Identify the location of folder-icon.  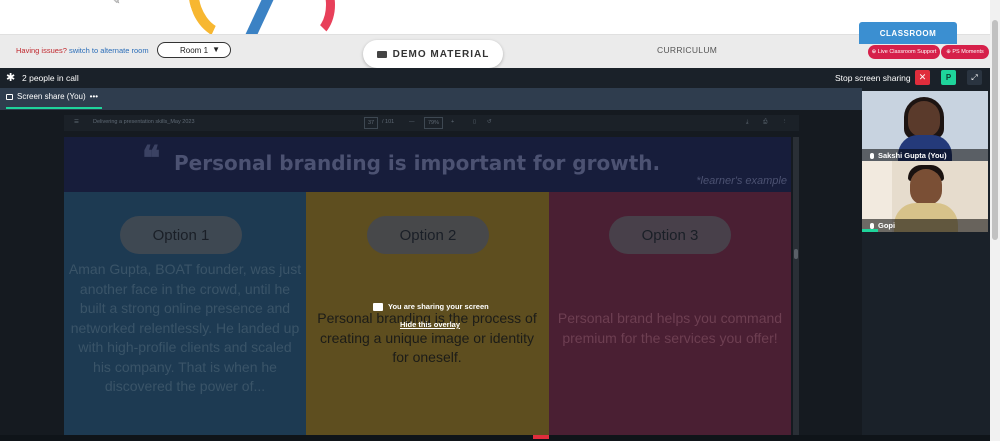
(381, 54).